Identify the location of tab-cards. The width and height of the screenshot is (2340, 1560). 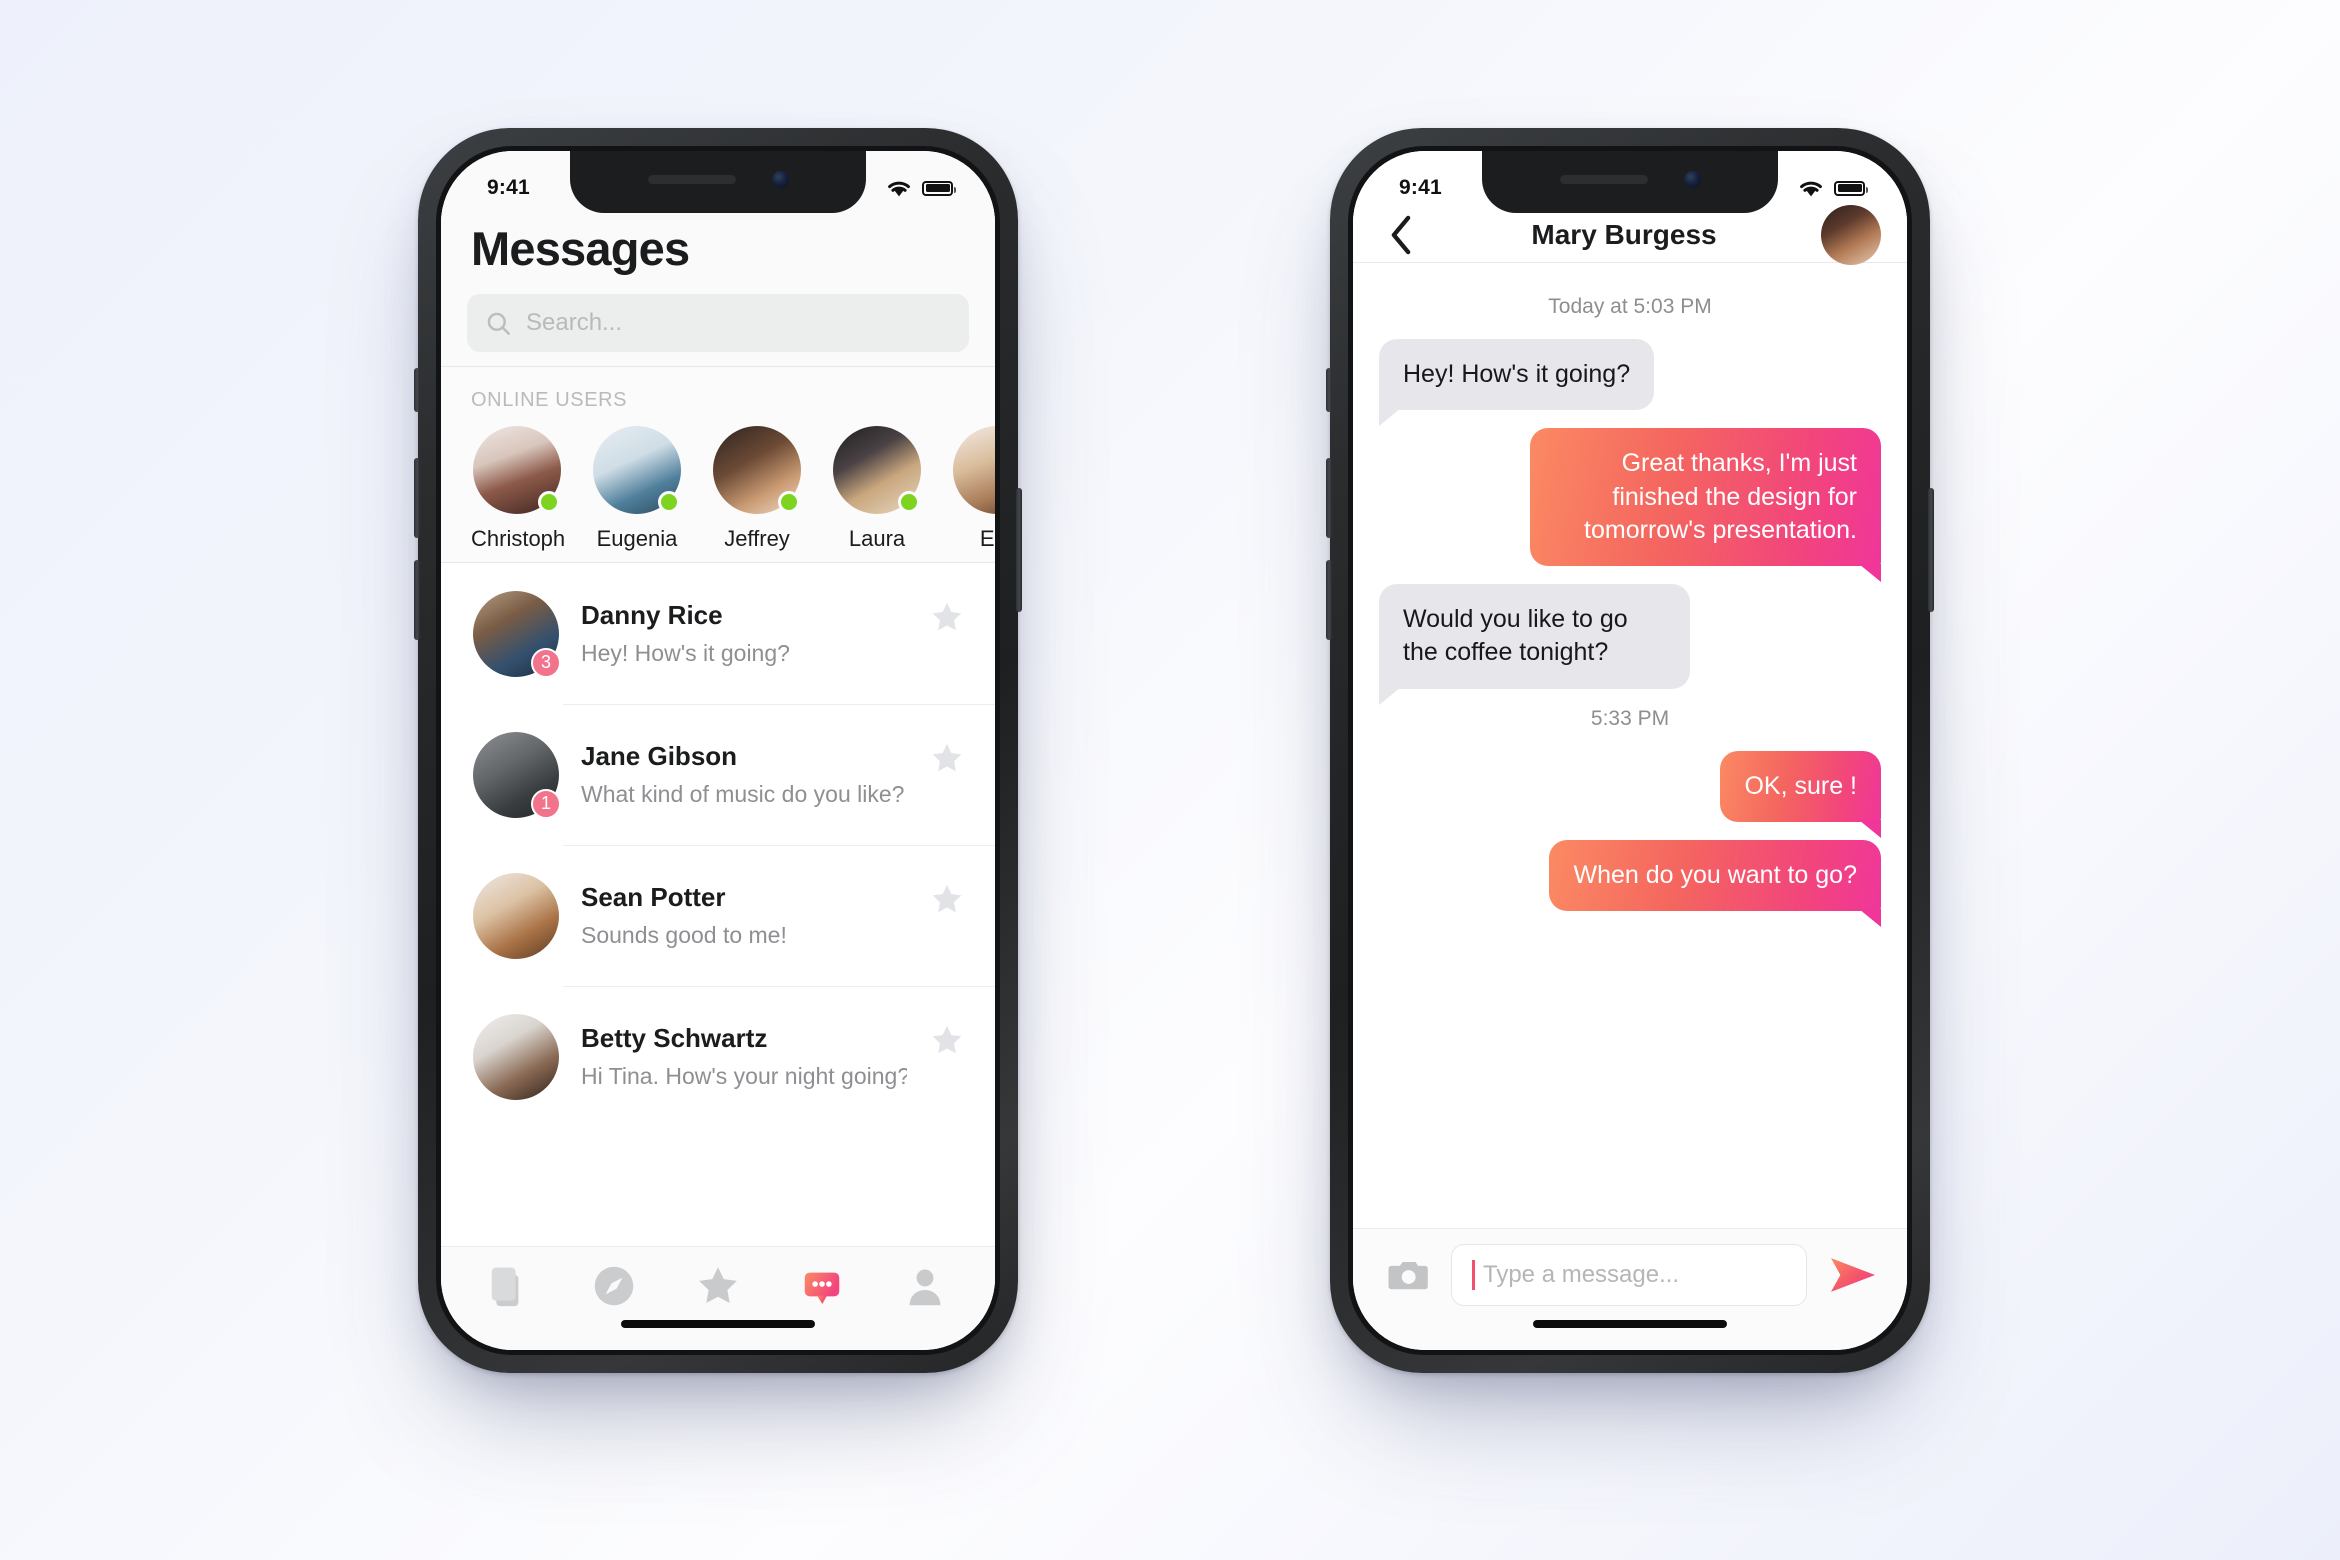
(511, 1286).